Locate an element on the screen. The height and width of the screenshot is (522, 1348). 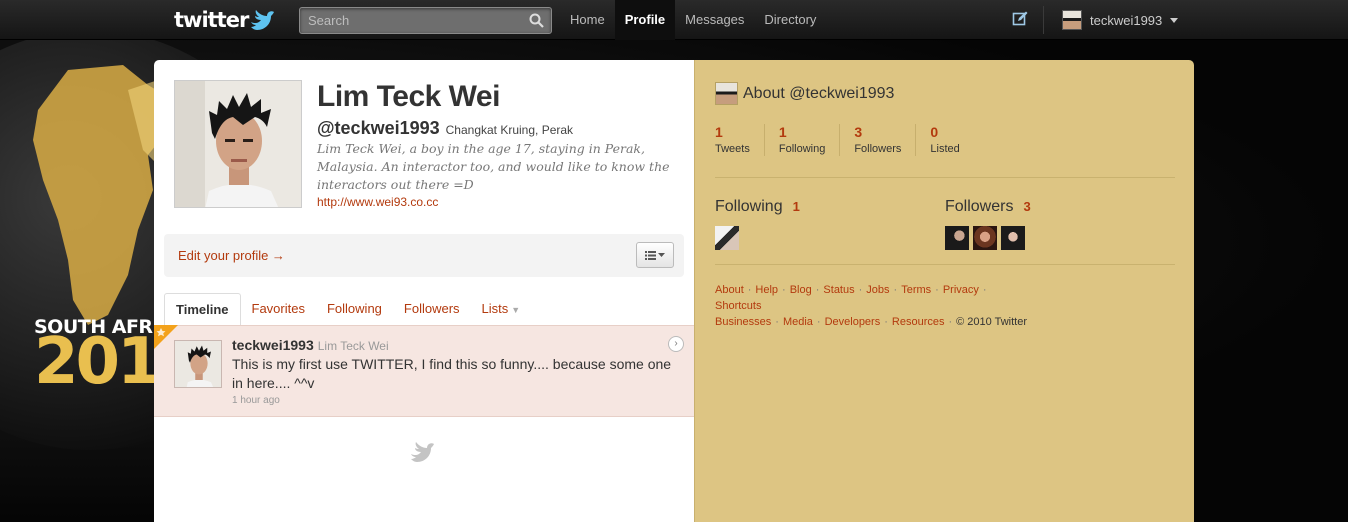
bird-icon is located at coordinates (263, 20).